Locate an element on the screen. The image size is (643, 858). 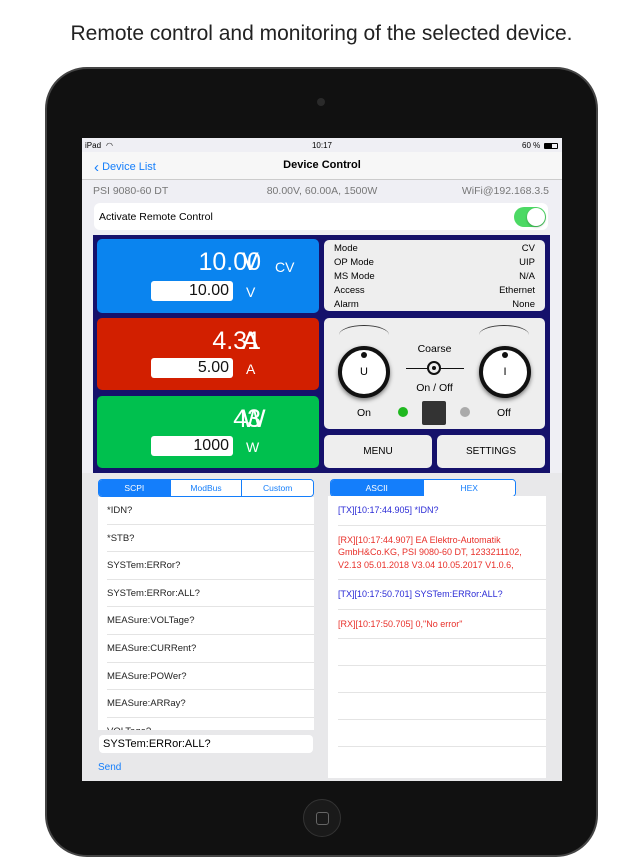
page-title: Device Control is located at coordinates (322, 165).